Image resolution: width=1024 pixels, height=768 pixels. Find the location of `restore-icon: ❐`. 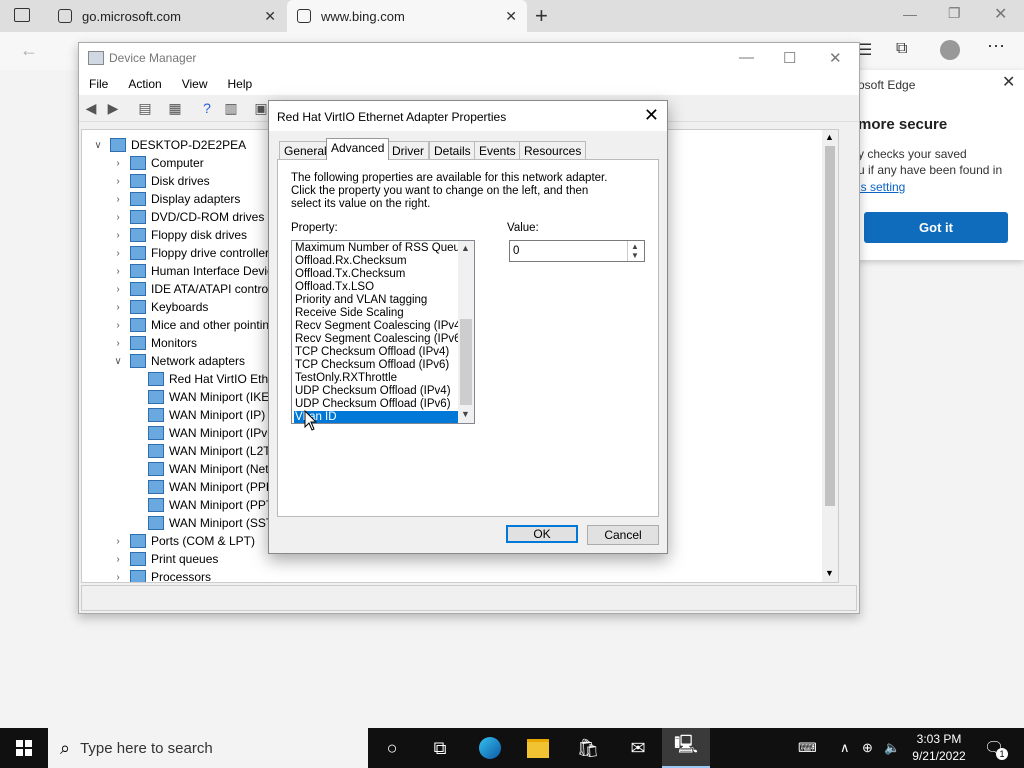

restore-icon: ❐ is located at coordinates (954, 13).